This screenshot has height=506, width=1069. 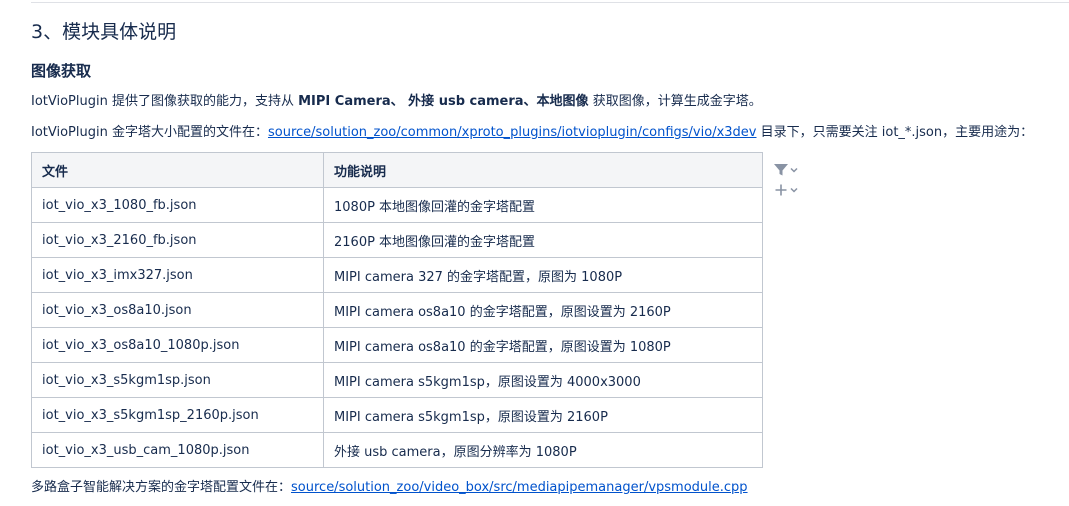 I want to click on image-acquisition-heading: 图像获取, so click(x=61, y=71).